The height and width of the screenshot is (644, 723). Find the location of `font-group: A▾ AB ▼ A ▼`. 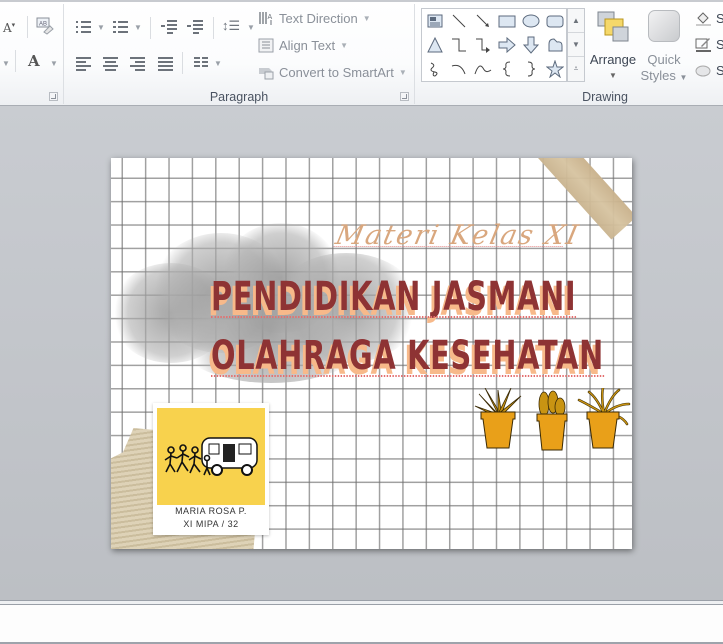

font-group: A▾ AB ▼ A ▼ is located at coordinates (31, 54).